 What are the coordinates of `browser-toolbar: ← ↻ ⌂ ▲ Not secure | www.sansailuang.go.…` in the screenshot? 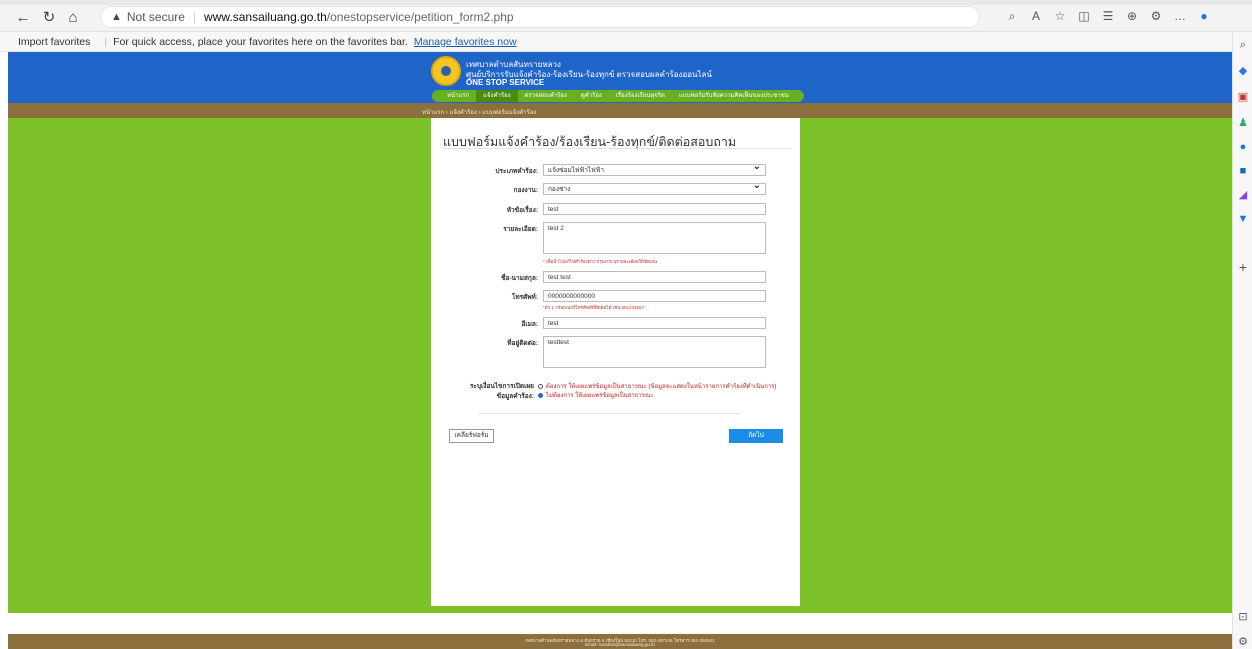 It's located at (626, 16).